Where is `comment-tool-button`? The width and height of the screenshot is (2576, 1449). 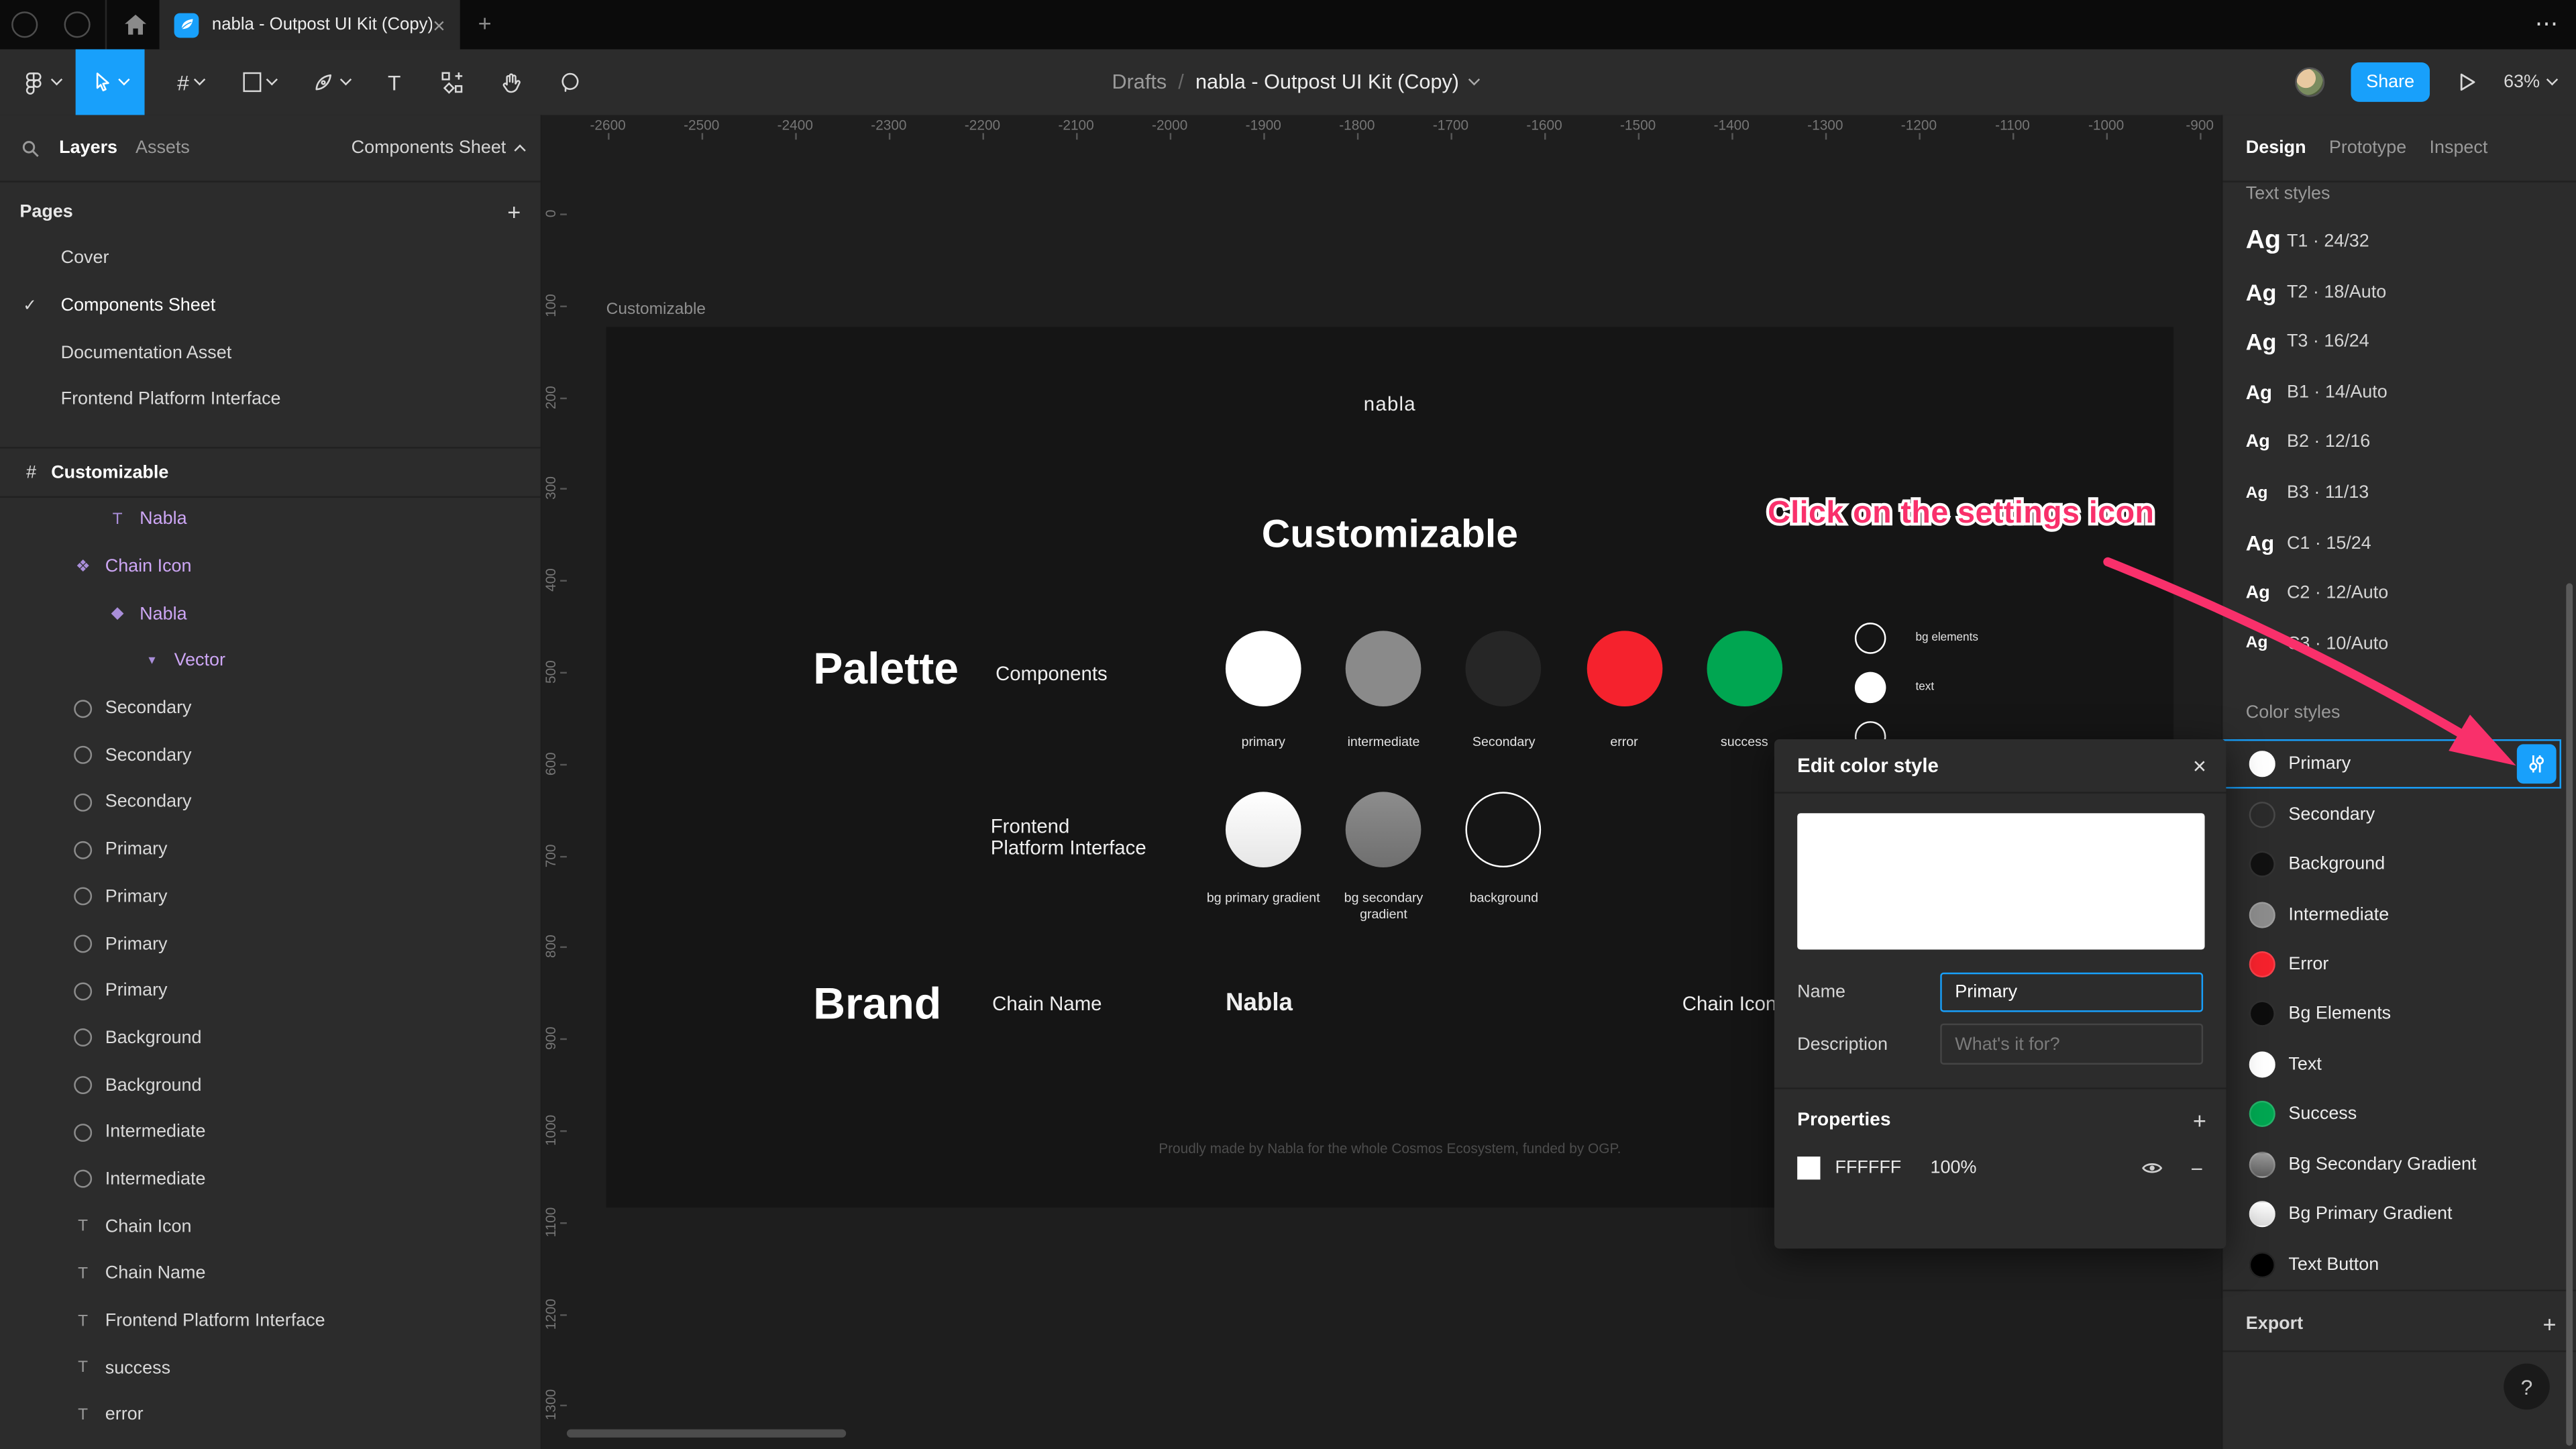 comment-tool-button is located at coordinates (569, 82).